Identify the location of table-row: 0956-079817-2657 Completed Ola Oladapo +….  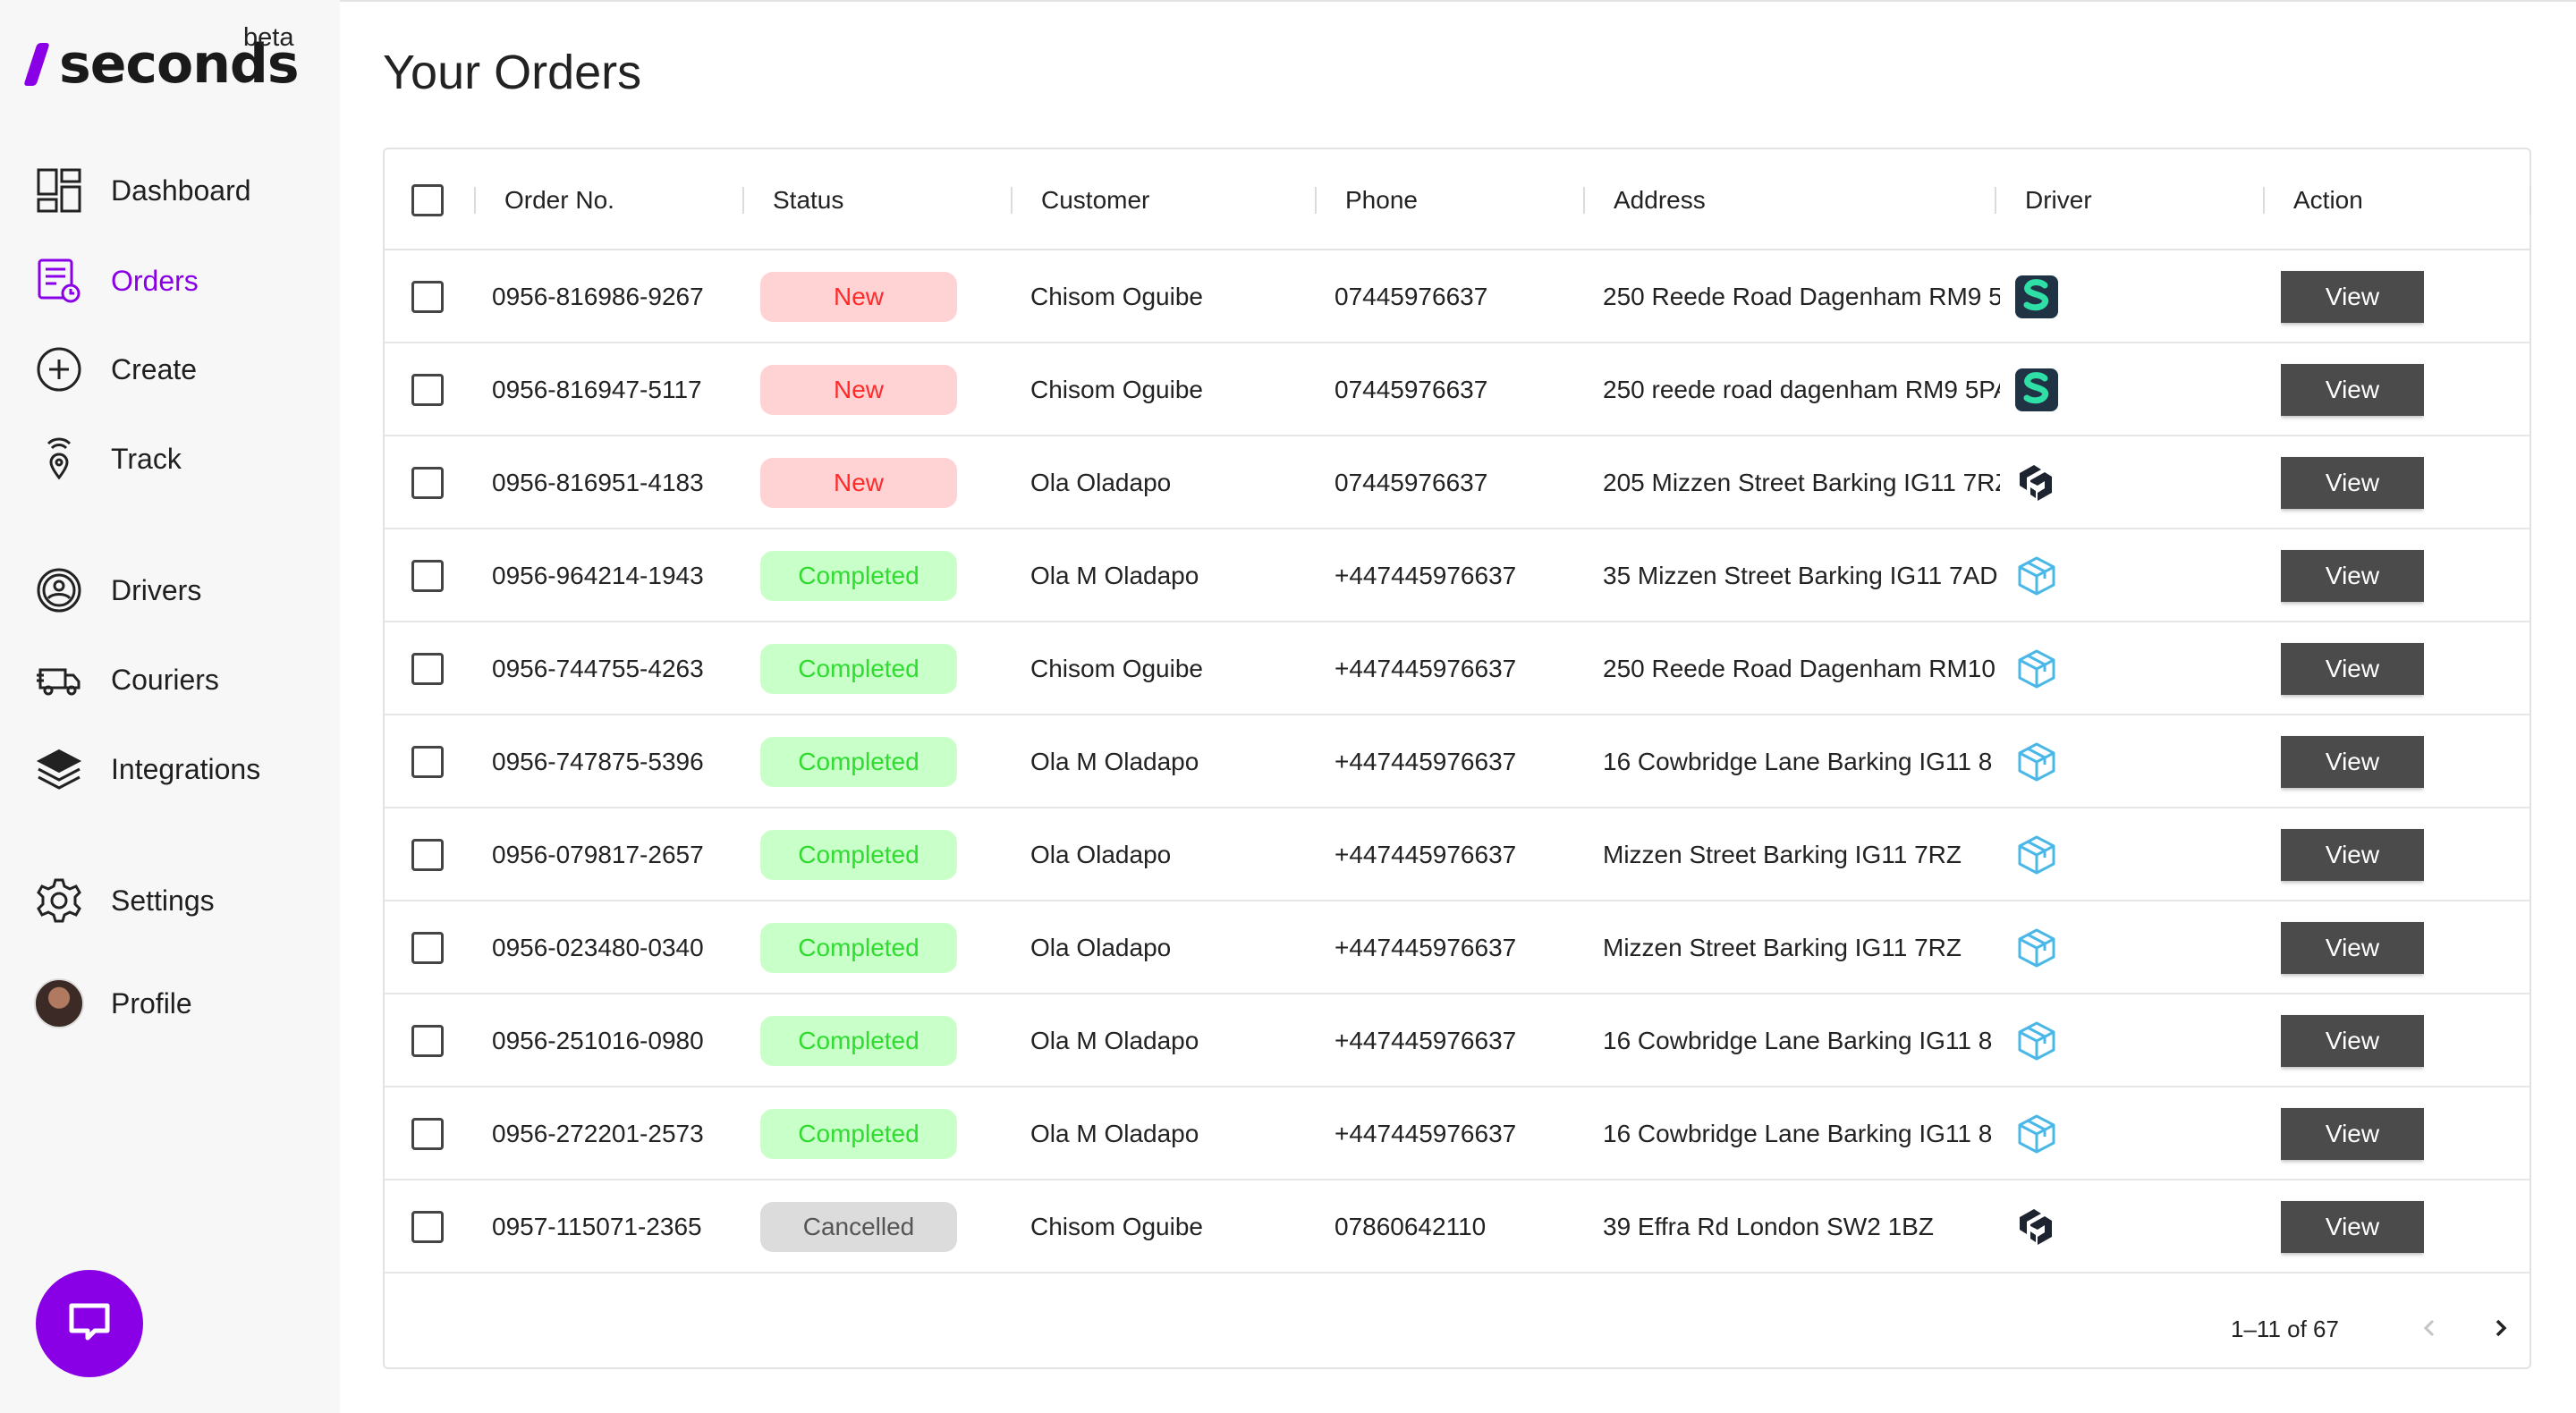
(1457, 854).